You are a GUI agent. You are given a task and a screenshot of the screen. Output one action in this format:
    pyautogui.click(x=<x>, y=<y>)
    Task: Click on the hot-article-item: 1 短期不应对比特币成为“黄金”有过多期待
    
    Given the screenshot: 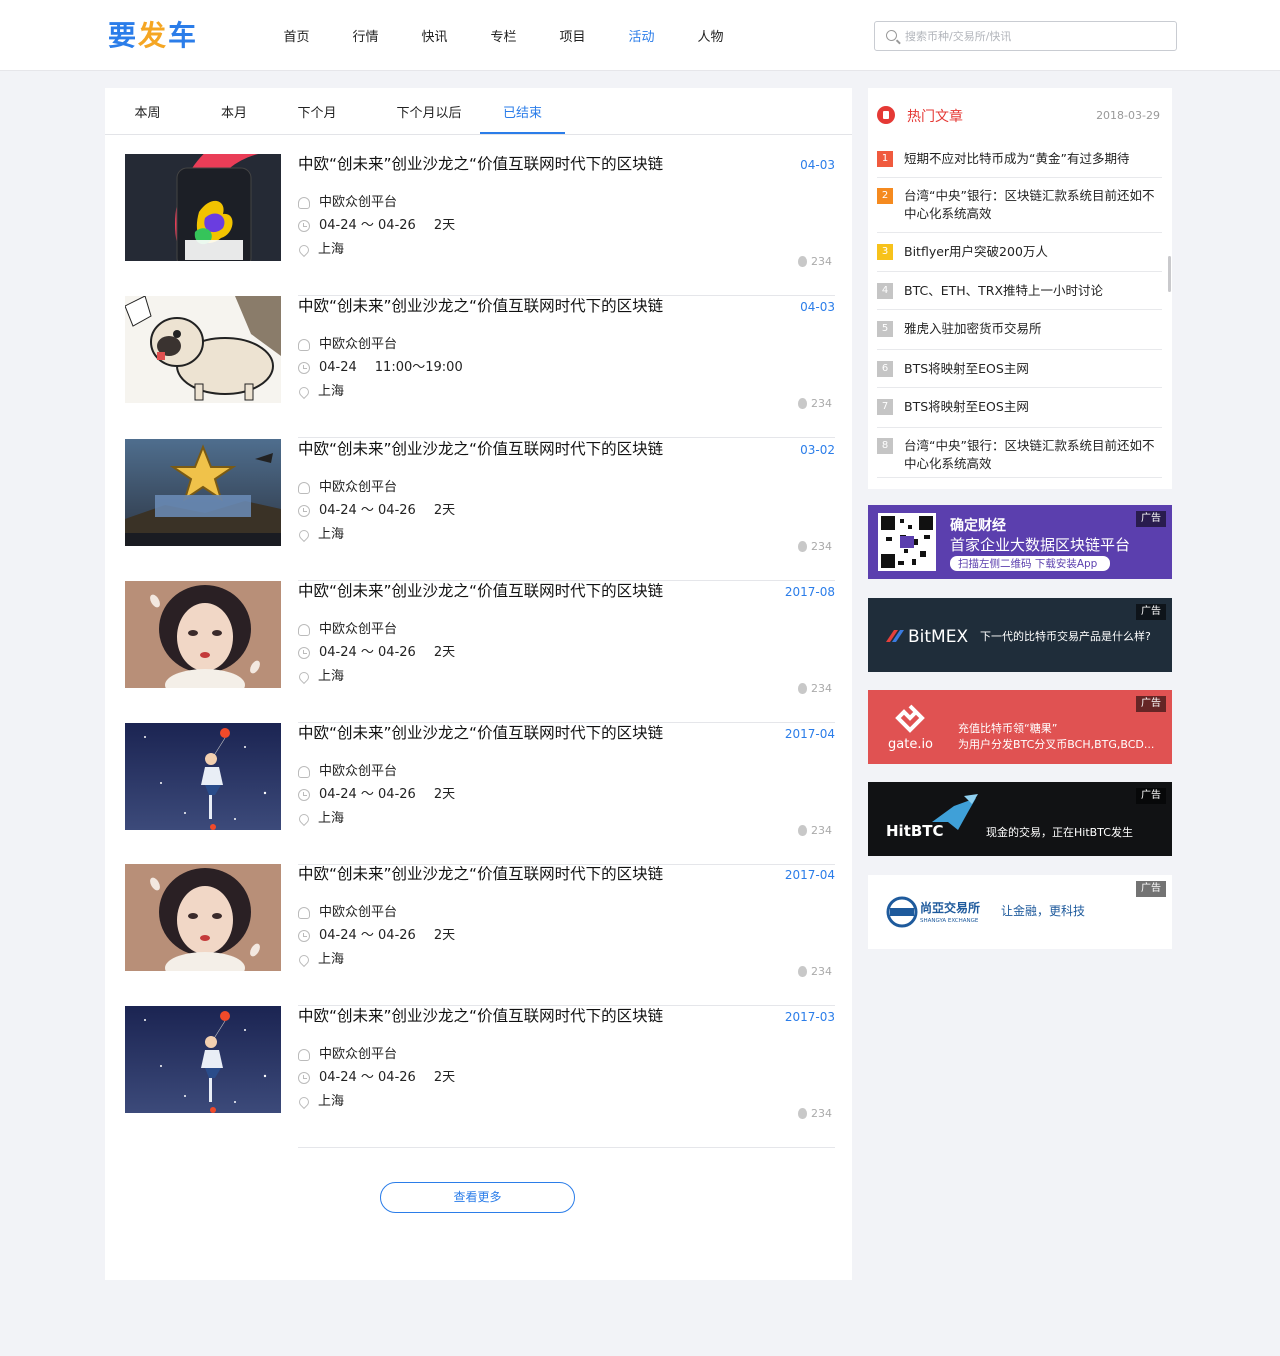 What is the action you would take?
    pyautogui.click(x=1019, y=159)
    